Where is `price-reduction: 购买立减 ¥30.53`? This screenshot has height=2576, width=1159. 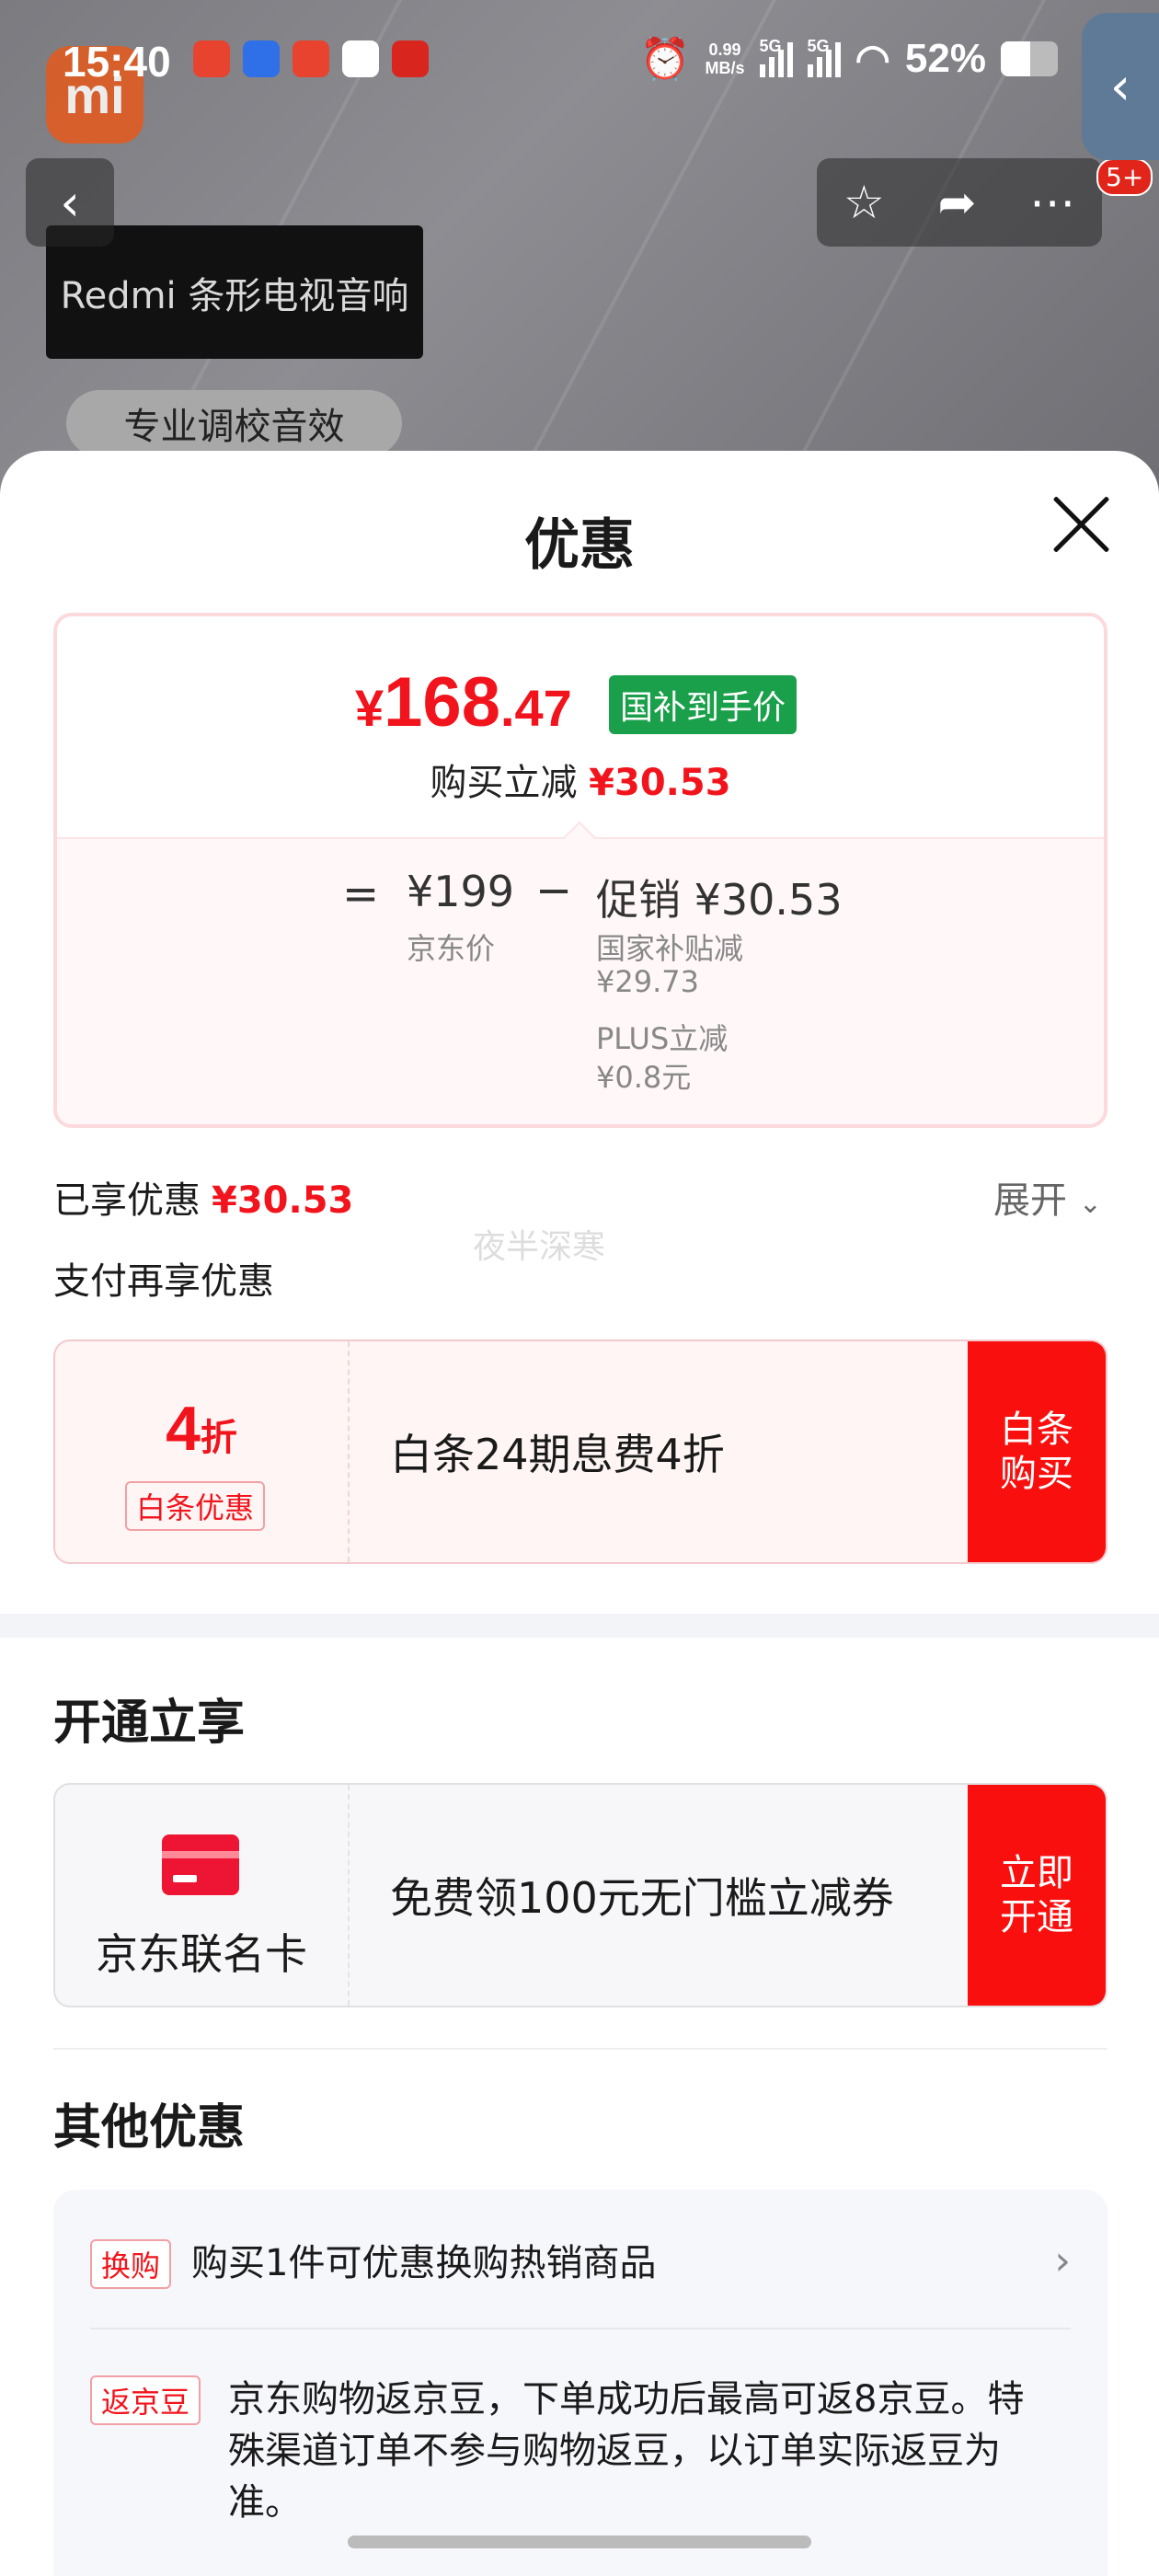 price-reduction: 购买立减 ¥30.53 is located at coordinates (580, 783).